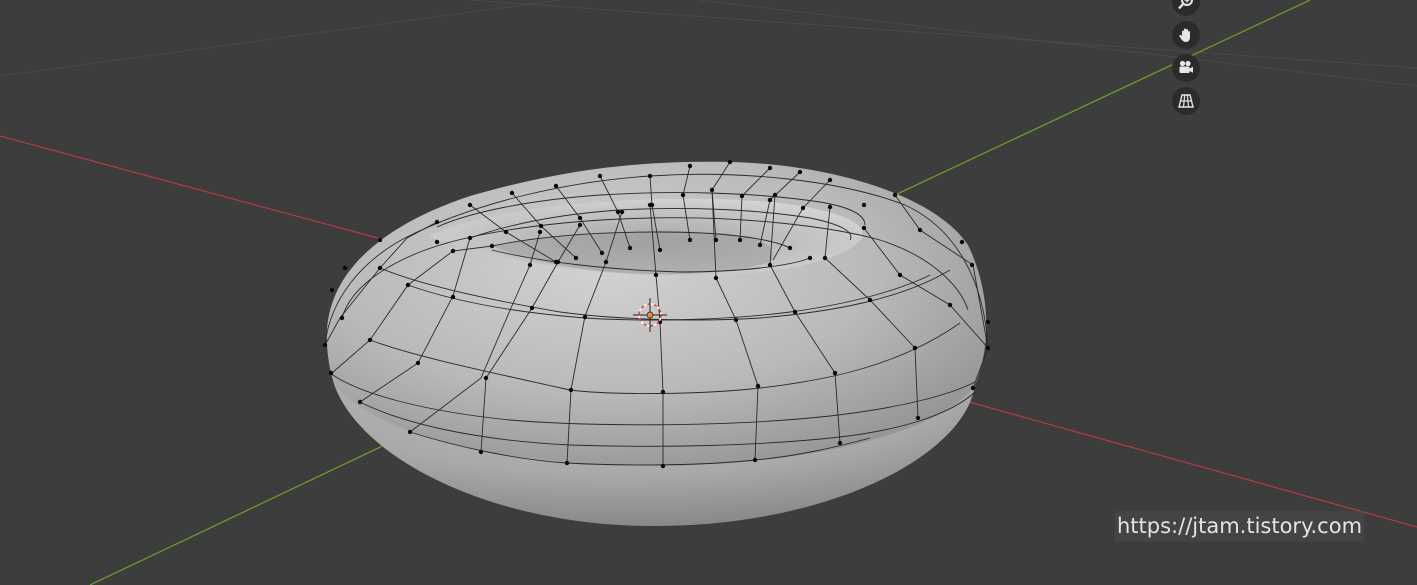 The height and width of the screenshot is (585, 1417). I want to click on pan-button, so click(1186, 35).